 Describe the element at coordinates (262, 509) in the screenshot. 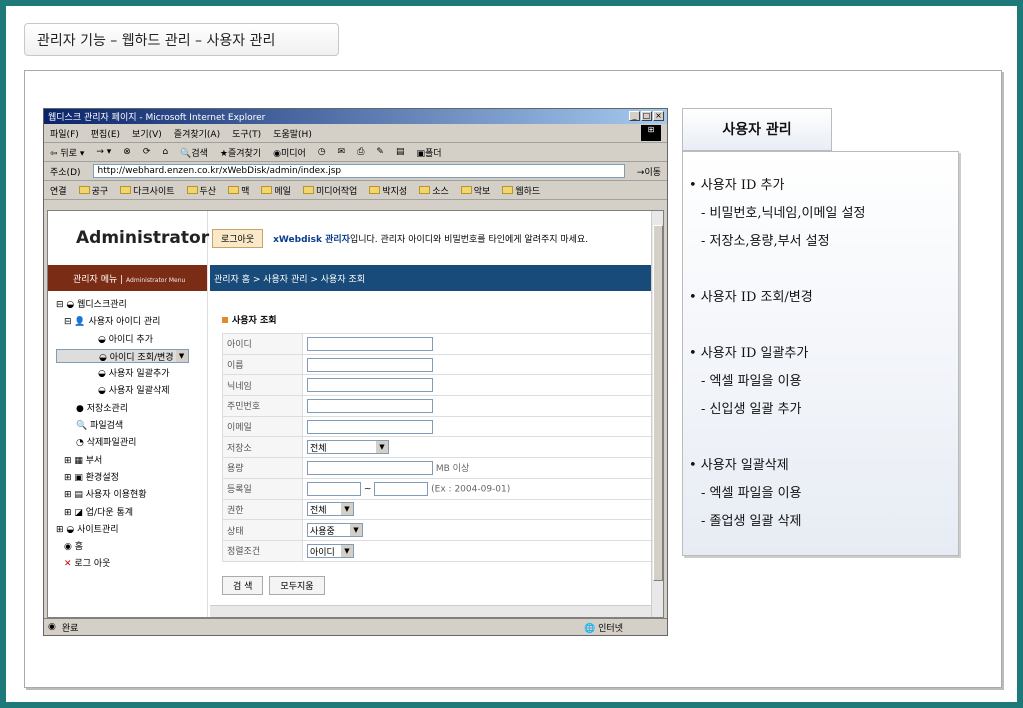

I see `field-label: 권한` at that location.